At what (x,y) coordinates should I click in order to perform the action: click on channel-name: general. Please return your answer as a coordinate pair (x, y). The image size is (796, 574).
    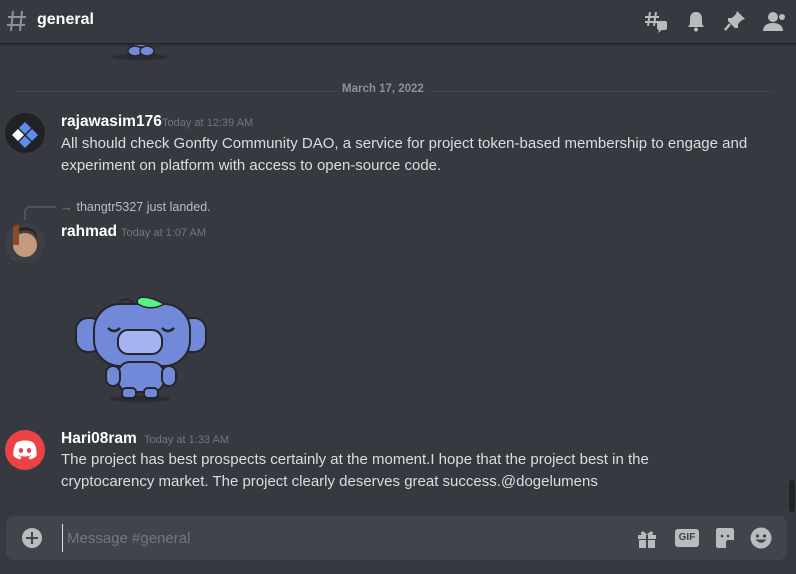
    Looking at the image, I should click on (65, 19).